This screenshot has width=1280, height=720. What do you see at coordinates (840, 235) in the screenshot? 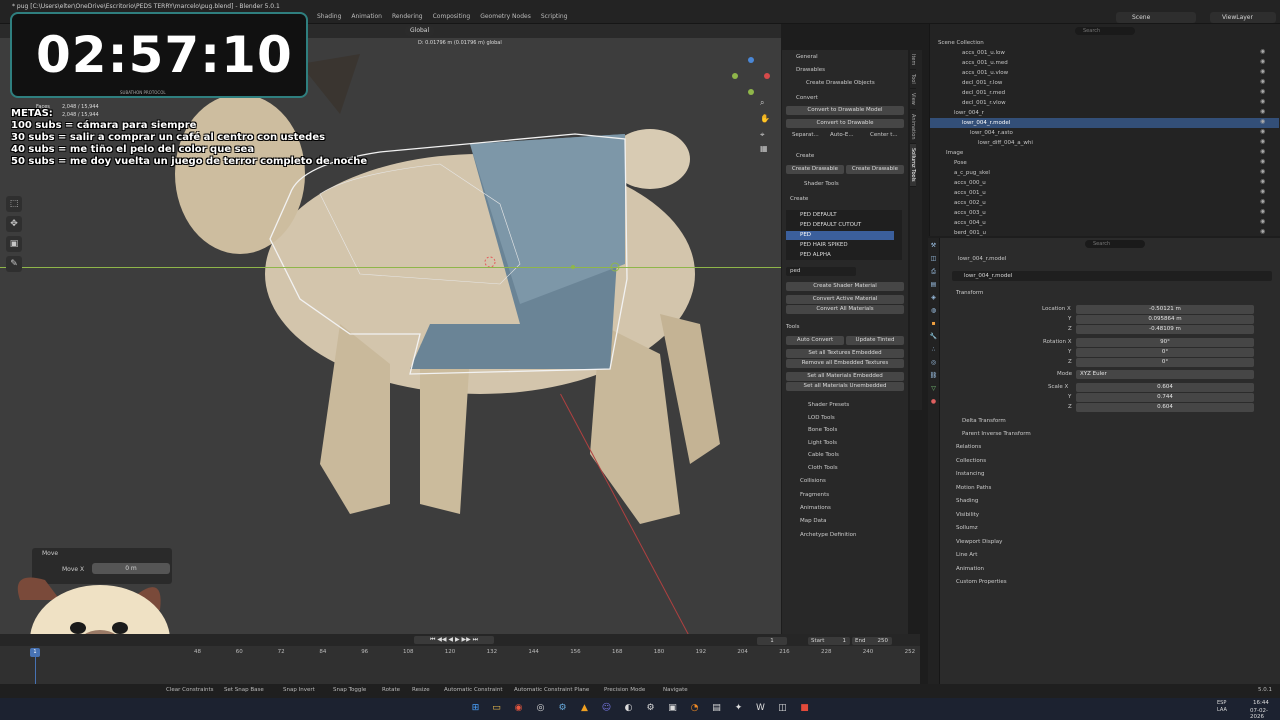
I see `shader-item-selected: PED` at bounding box center [840, 235].